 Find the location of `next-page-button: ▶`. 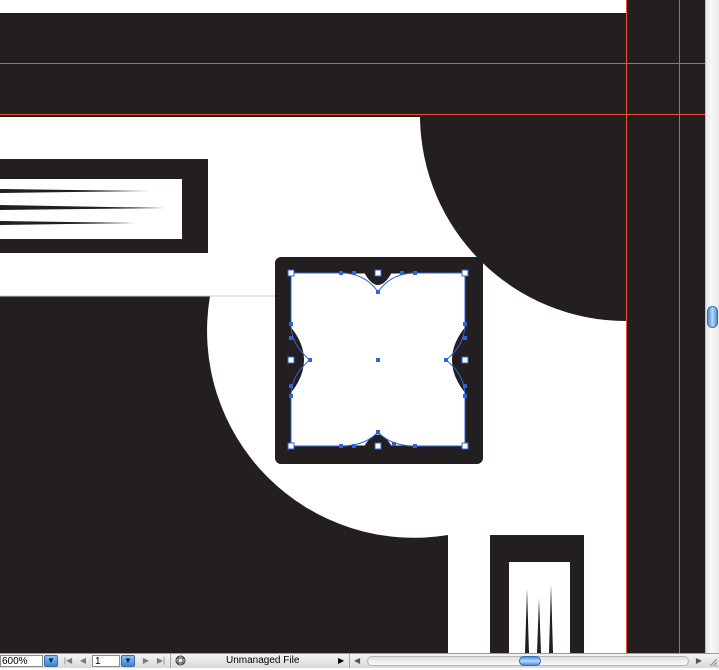

next-page-button: ▶ is located at coordinates (146, 661).